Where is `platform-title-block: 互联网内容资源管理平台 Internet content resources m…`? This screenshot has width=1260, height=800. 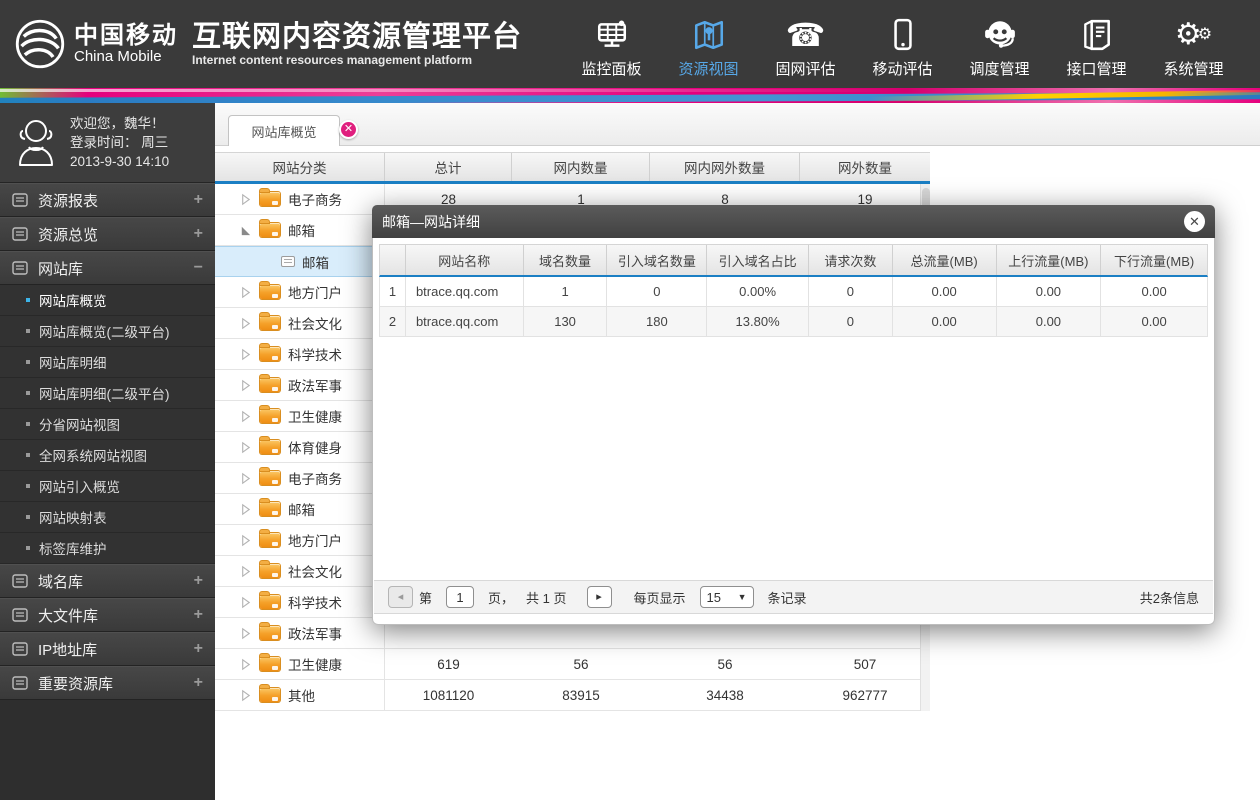 platform-title-block: 互联网内容资源管理平台 Internet content resources m… is located at coordinates (357, 44).